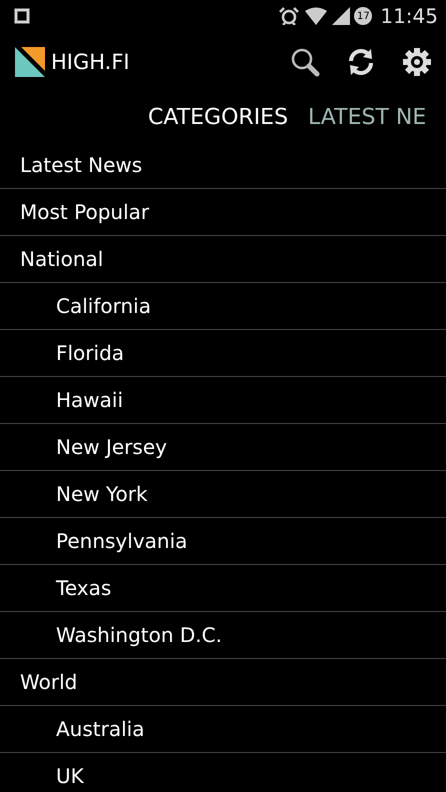  Describe the element at coordinates (409, 16) in the screenshot. I see `clock-time: 11:45` at that location.